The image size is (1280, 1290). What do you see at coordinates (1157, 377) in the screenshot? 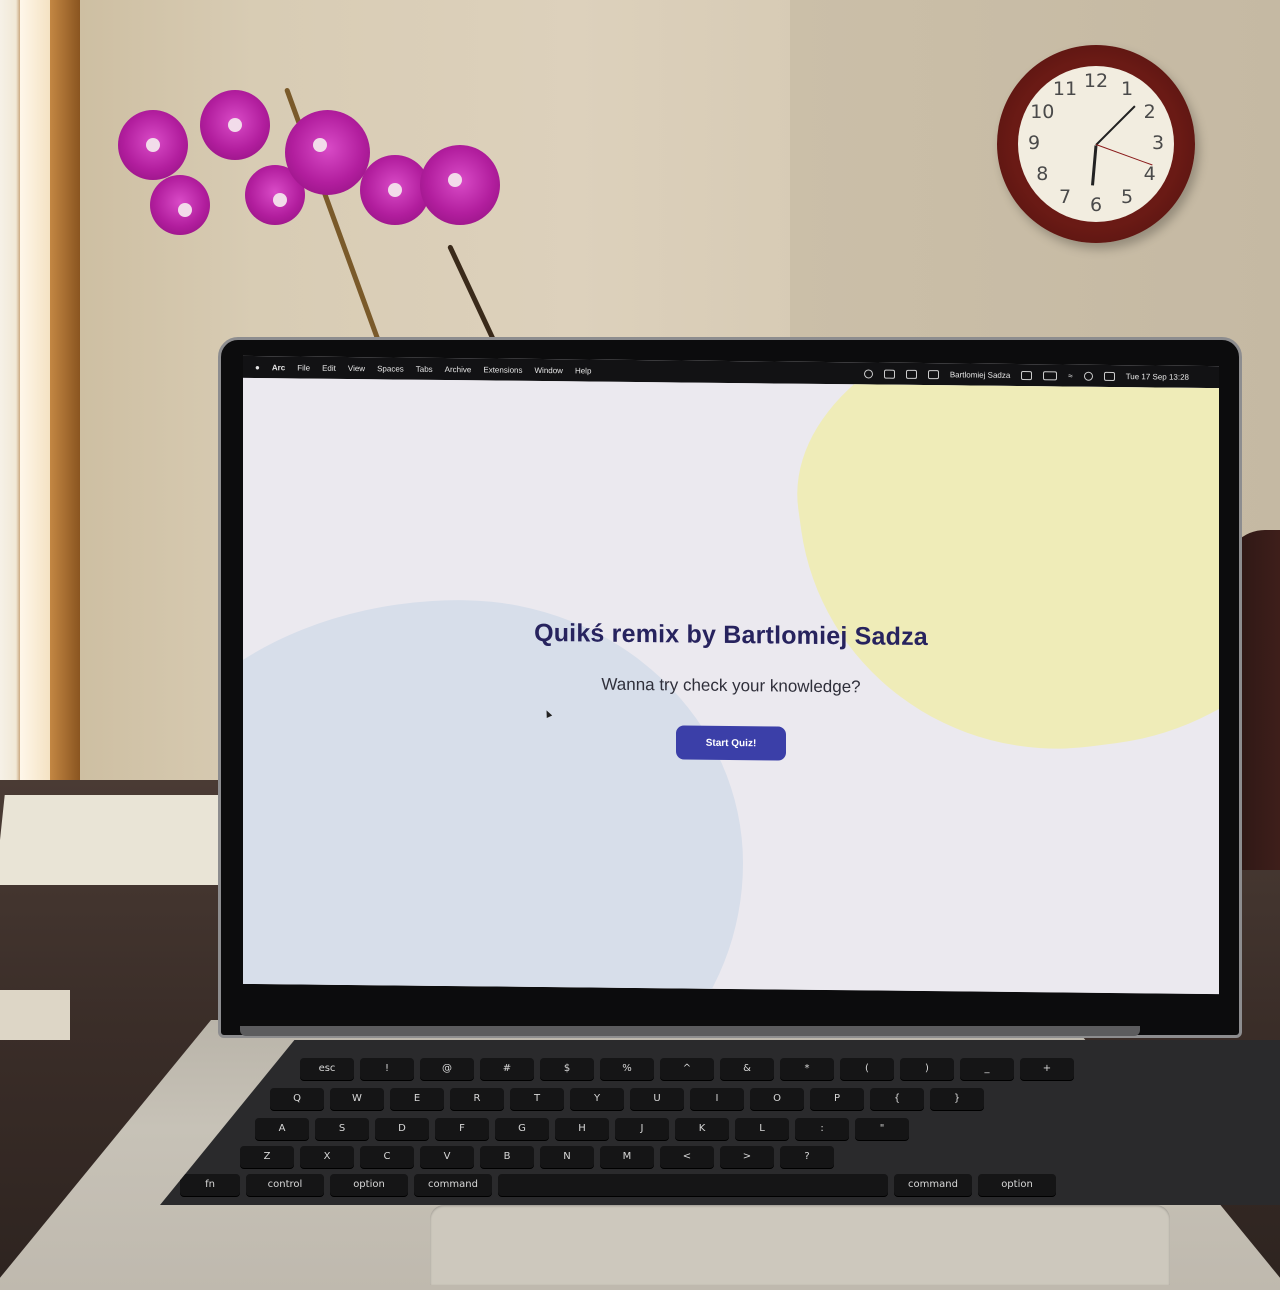
I see `menu-clock: Tue 17 Sep 13:28` at bounding box center [1157, 377].